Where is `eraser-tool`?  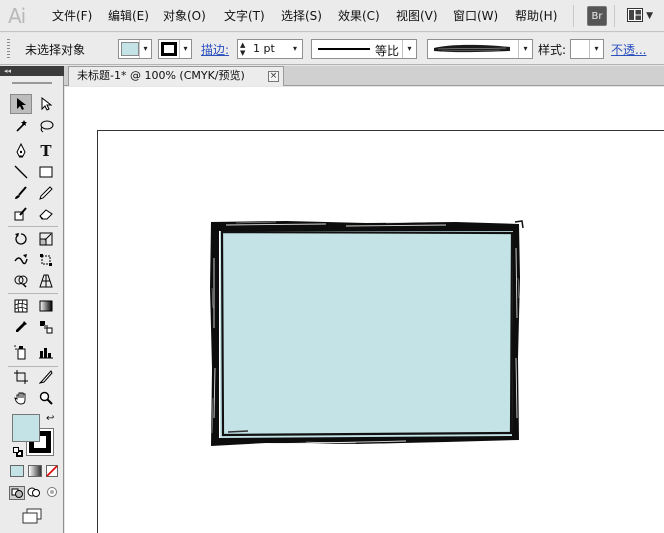
eraser-tool is located at coordinates (46, 214).